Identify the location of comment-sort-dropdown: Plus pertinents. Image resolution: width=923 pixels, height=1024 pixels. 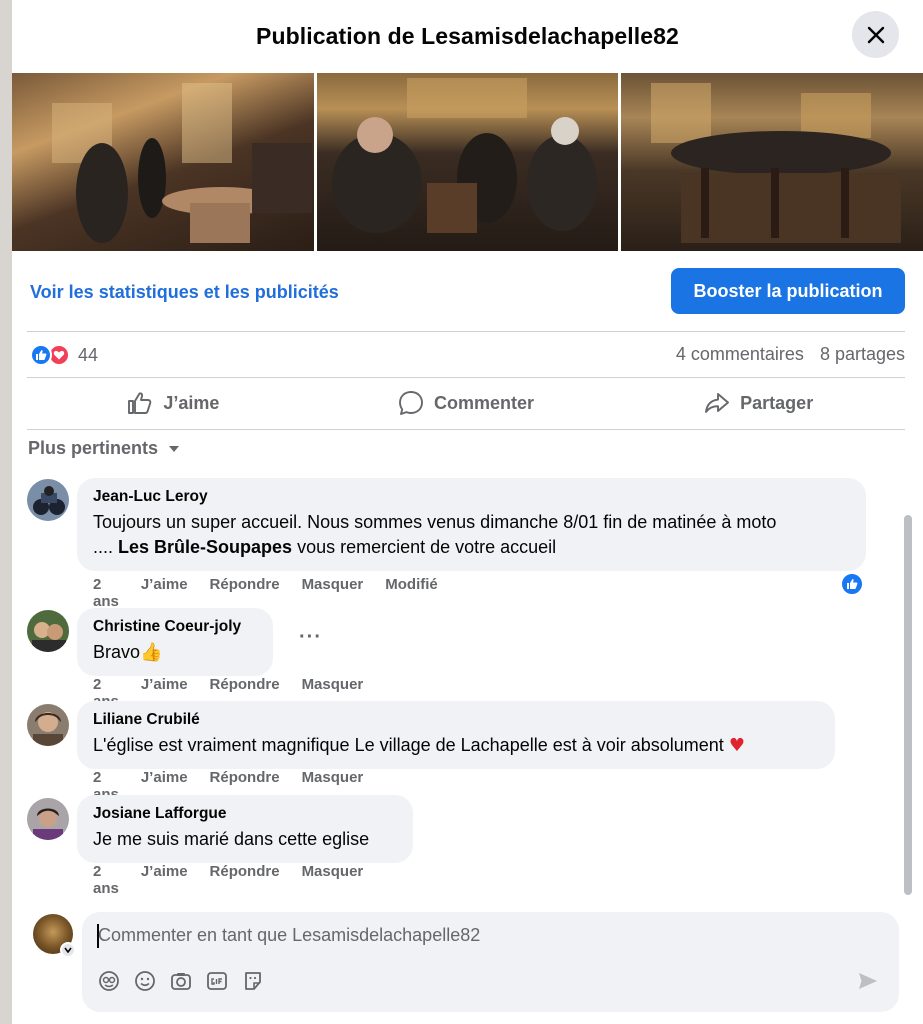
(104, 448).